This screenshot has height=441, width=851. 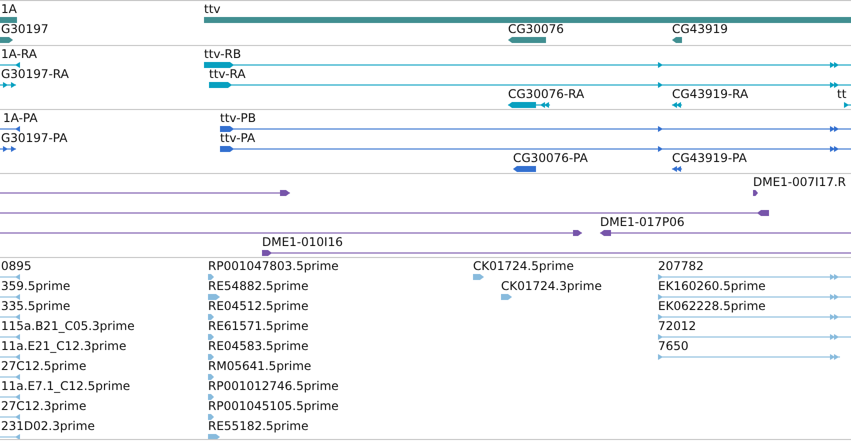 I want to click on feature-label: CG30076, so click(x=536, y=29).